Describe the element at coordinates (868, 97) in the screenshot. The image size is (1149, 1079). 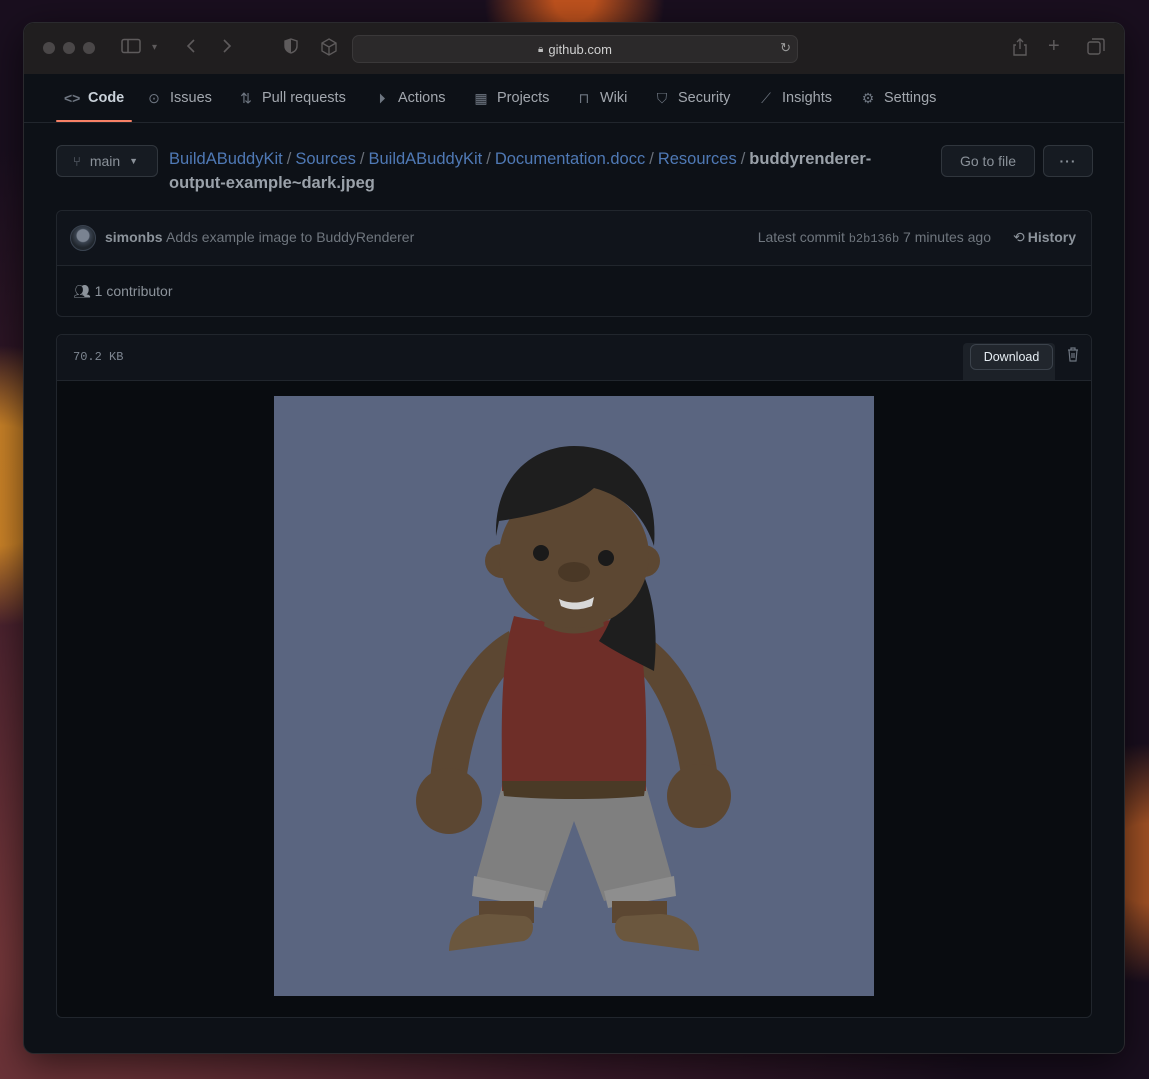
I see `gear-icon: ⚙` at that location.